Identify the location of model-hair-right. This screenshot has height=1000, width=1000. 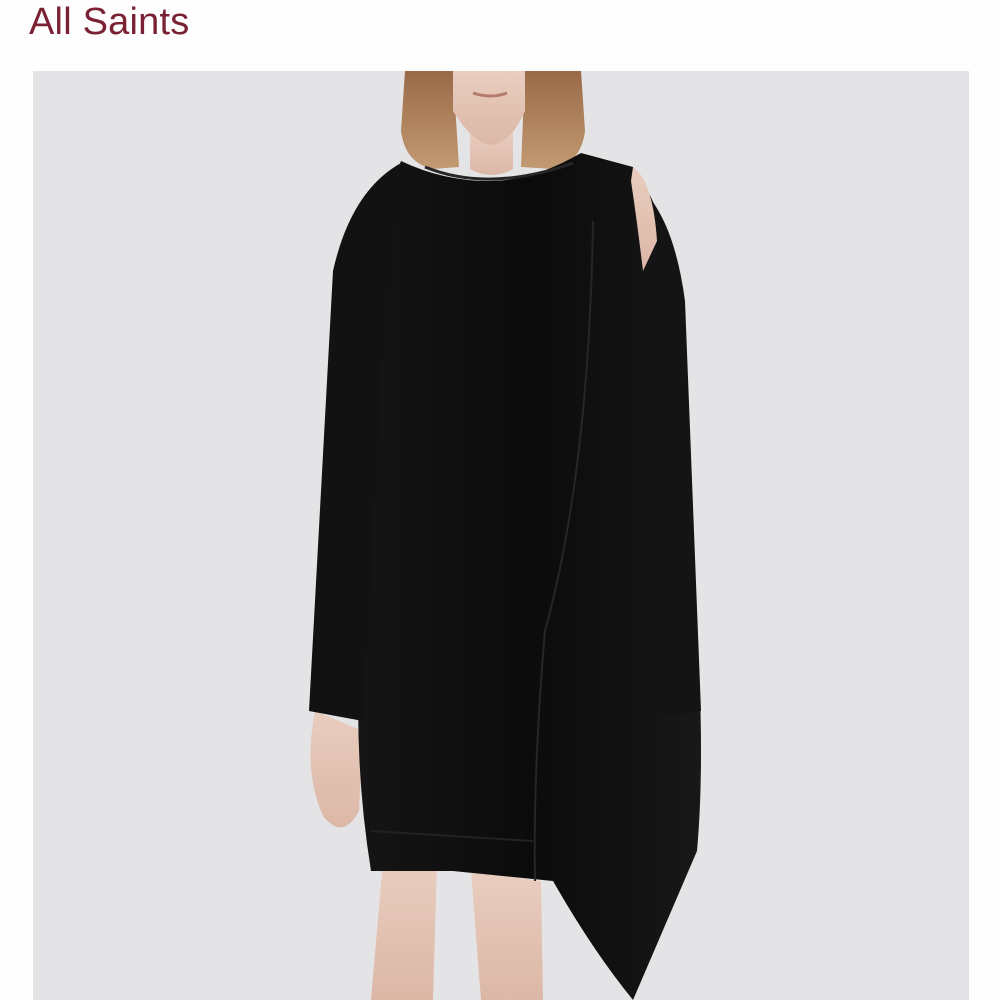
(553, 120).